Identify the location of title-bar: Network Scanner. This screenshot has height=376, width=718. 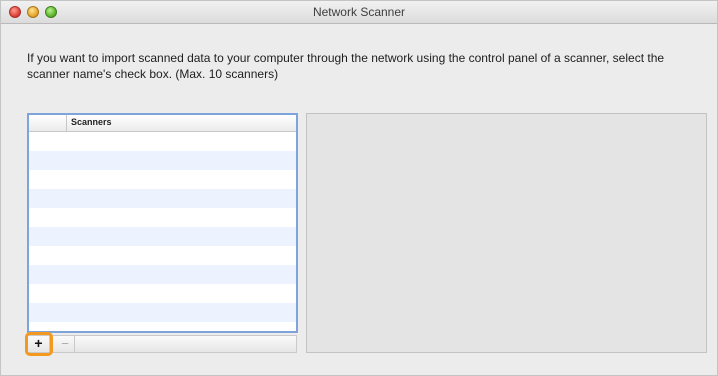
(359, 12).